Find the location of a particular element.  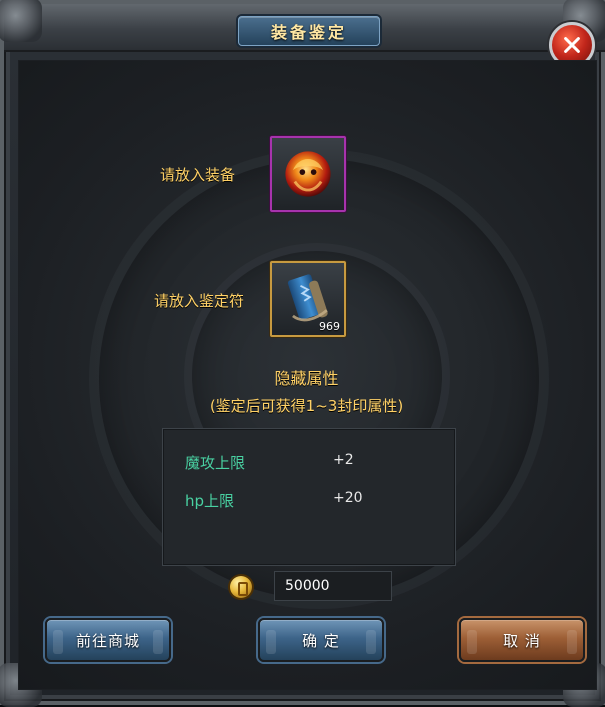

cancel-label: 取 消 is located at coordinates (522, 640).